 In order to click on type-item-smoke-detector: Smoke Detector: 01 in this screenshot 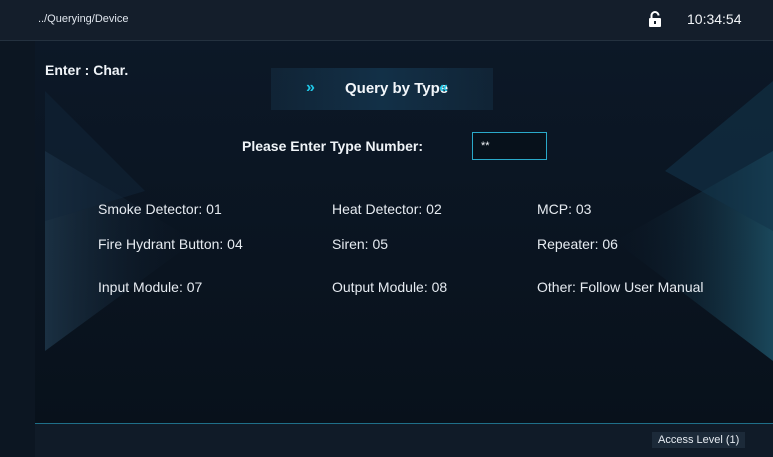, I will do `click(160, 209)`.